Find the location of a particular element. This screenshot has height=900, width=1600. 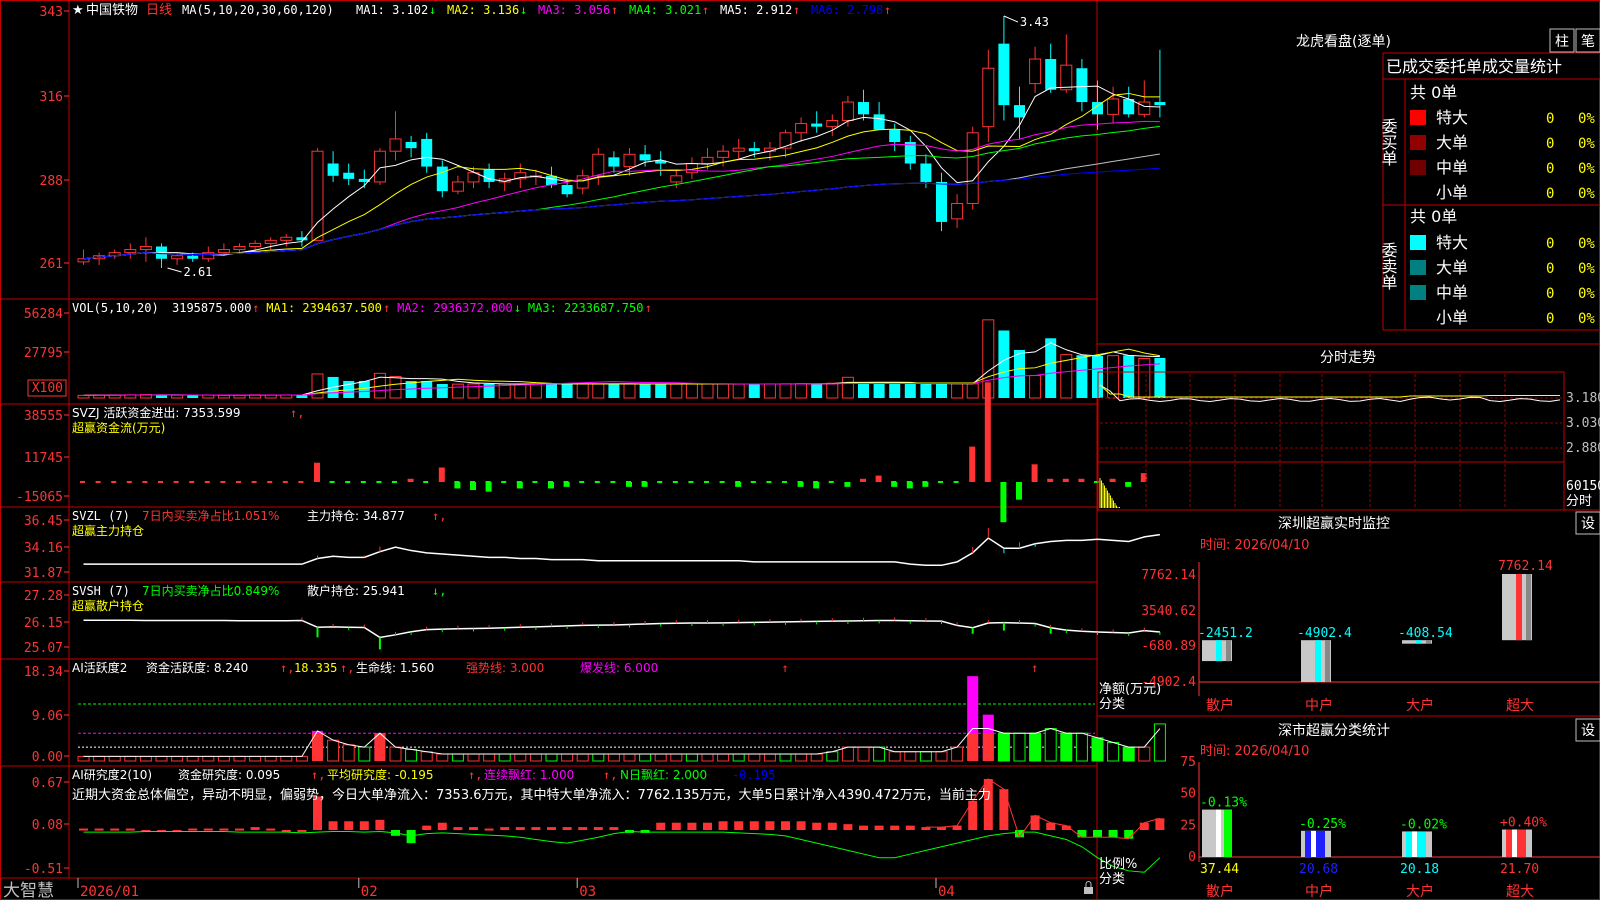

ratio-change-label: -0.02% is located at coordinates (1423, 824).